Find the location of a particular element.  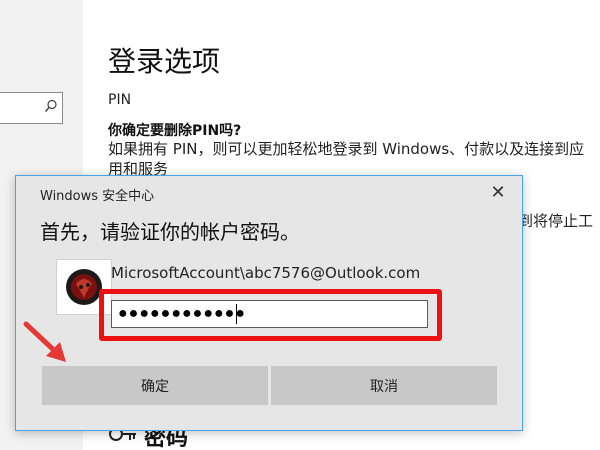

search-input is located at coordinates (31, 108).